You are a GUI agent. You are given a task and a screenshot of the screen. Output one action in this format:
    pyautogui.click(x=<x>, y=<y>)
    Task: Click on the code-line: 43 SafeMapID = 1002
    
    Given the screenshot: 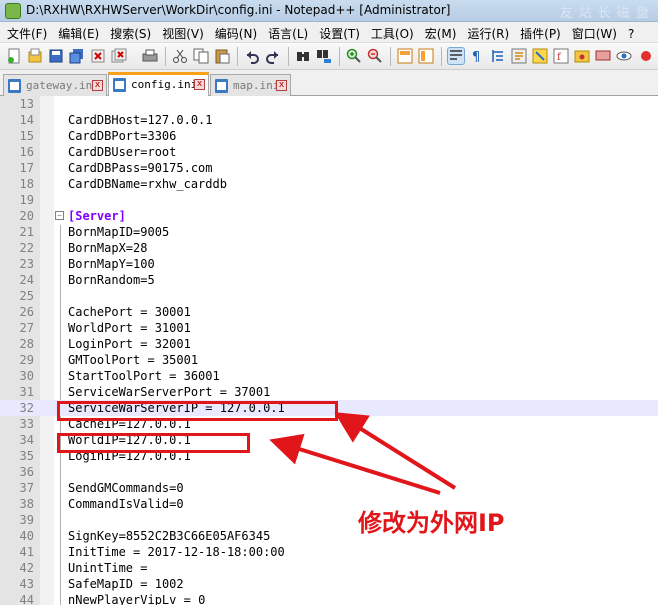 What is the action you would take?
    pyautogui.click(x=329, y=584)
    